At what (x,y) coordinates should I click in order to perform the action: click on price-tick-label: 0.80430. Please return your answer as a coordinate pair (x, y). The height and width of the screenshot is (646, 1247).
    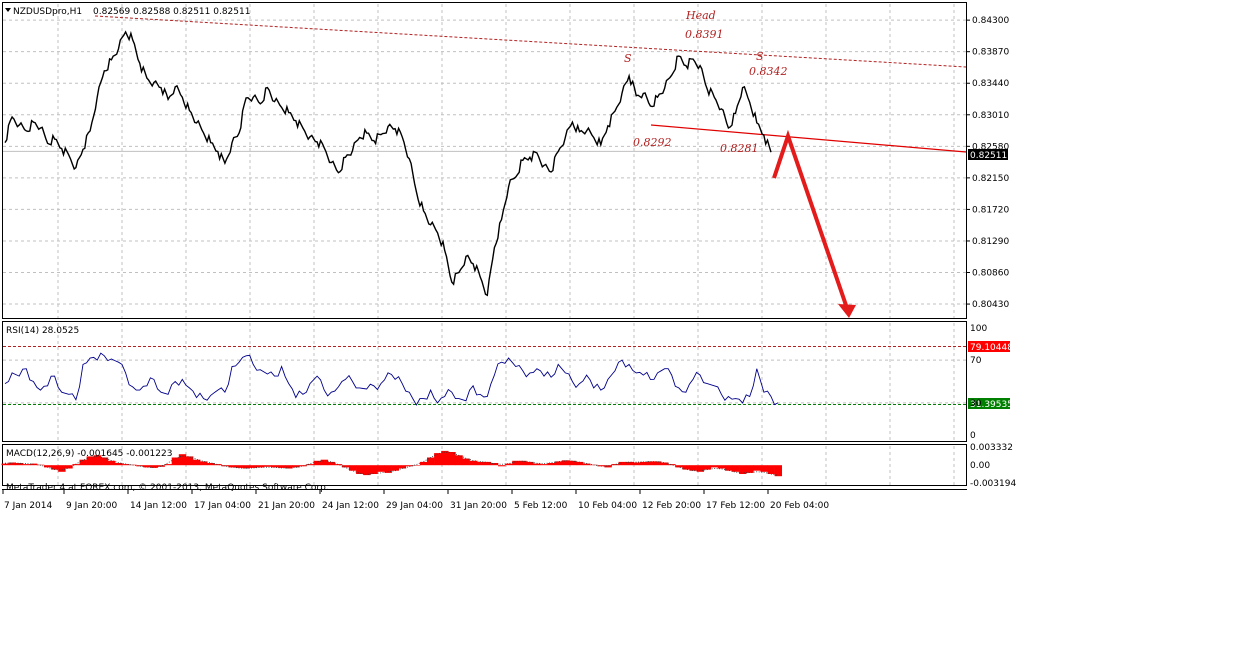
    Looking at the image, I should click on (990, 305).